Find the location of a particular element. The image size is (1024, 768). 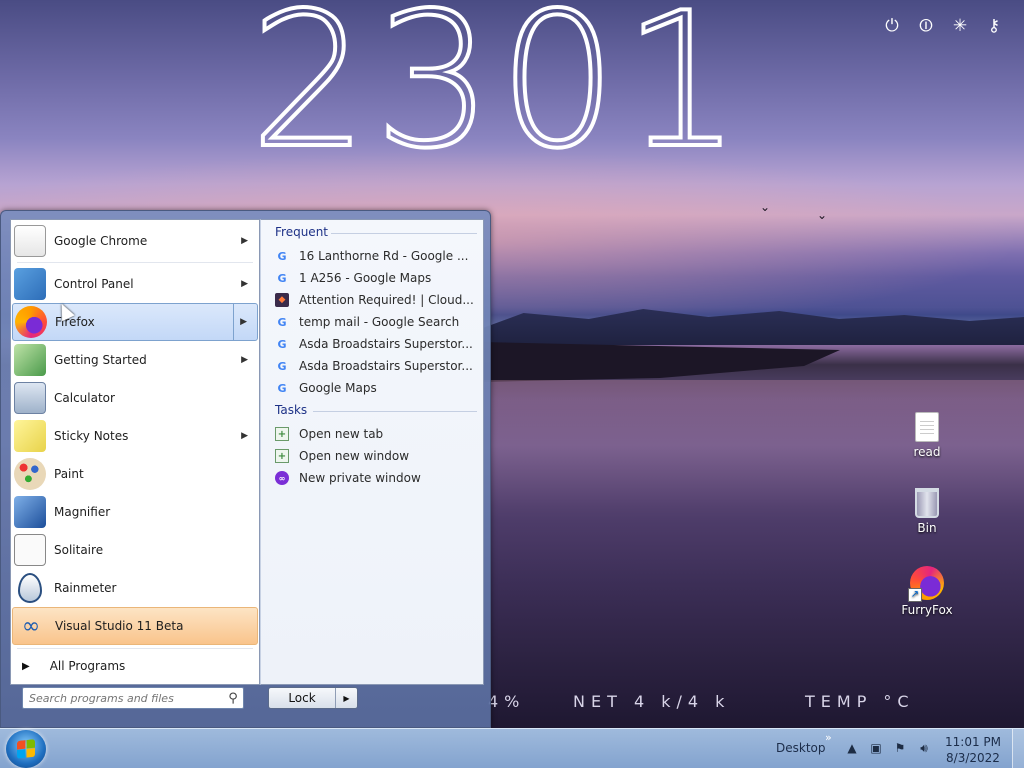

volume-icon: 🔊︎ is located at coordinates (924, 748).